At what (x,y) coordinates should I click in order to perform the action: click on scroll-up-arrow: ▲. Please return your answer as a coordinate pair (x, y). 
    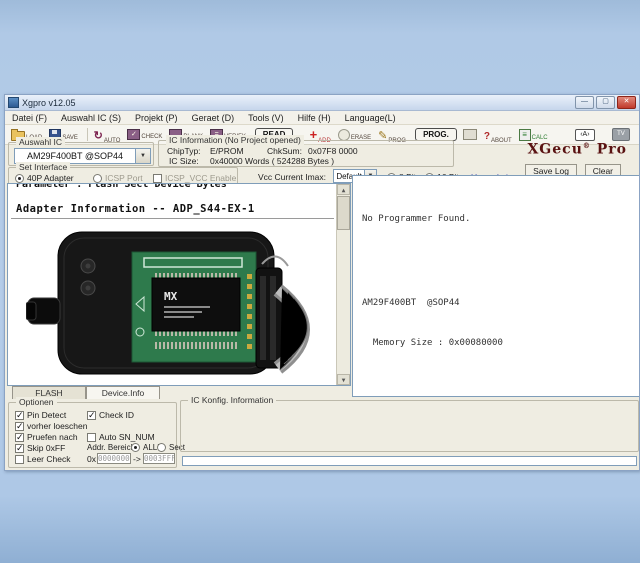
    Looking at the image, I should click on (343, 189).